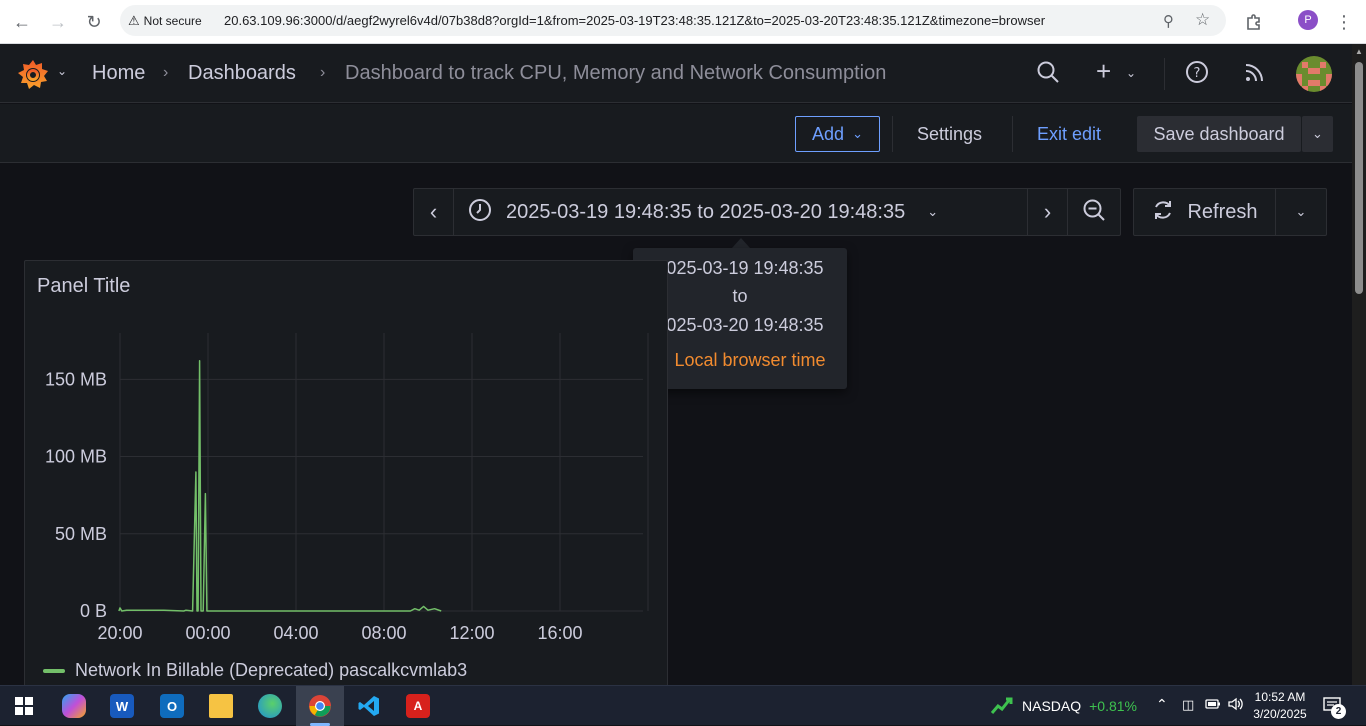  Describe the element at coordinates (93, 611) in the screenshot. I see `y-tick-label: 0 B` at that location.